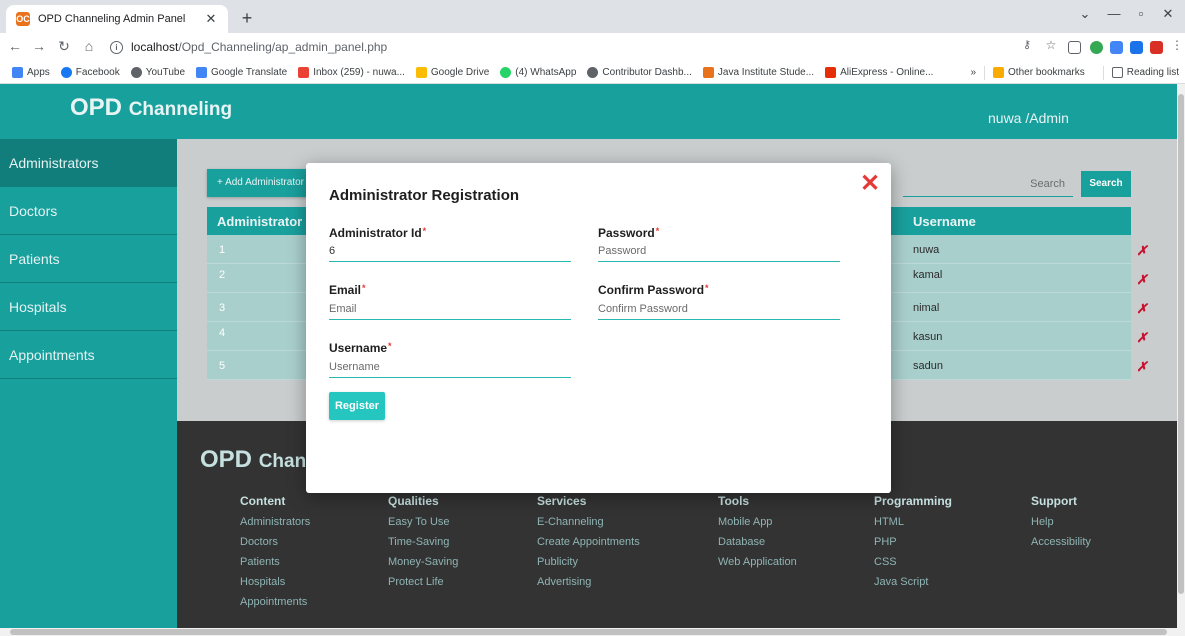 Image resolution: width=1185 pixels, height=636 pixels. Describe the element at coordinates (241, 72) in the screenshot. I see `bookmark-google-translate: Google Translate` at that location.